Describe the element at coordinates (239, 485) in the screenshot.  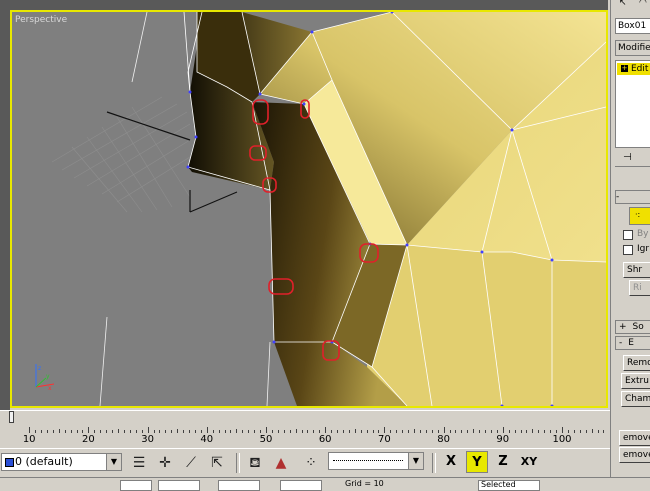
I see `coord-y-field` at that location.